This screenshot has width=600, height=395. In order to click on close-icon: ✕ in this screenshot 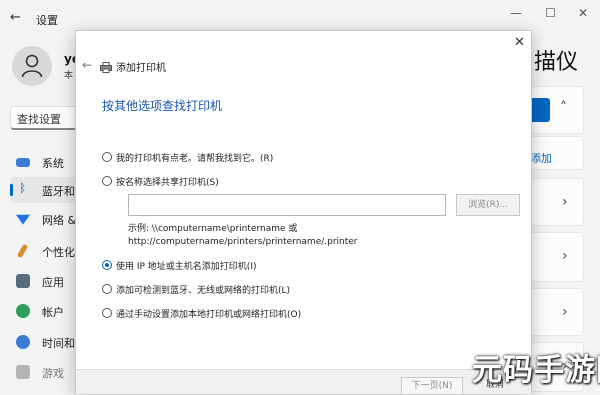, I will do `click(519, 42)`.